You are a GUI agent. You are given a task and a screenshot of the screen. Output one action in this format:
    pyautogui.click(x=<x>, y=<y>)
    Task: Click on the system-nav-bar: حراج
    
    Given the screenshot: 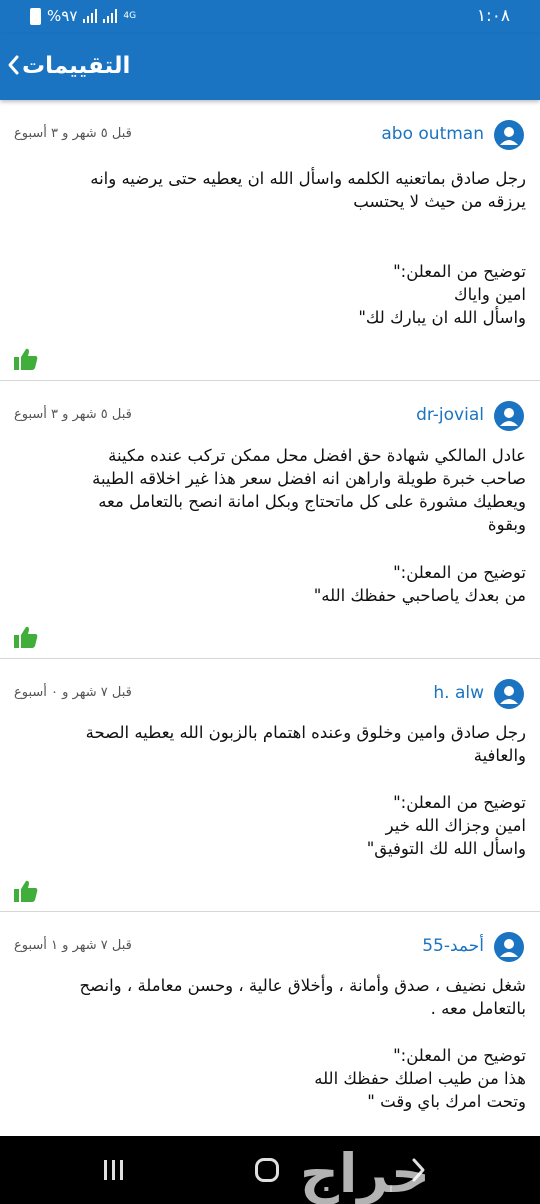 What is the action you would take?
    pyautogui.click(x=270, y=1170)
    